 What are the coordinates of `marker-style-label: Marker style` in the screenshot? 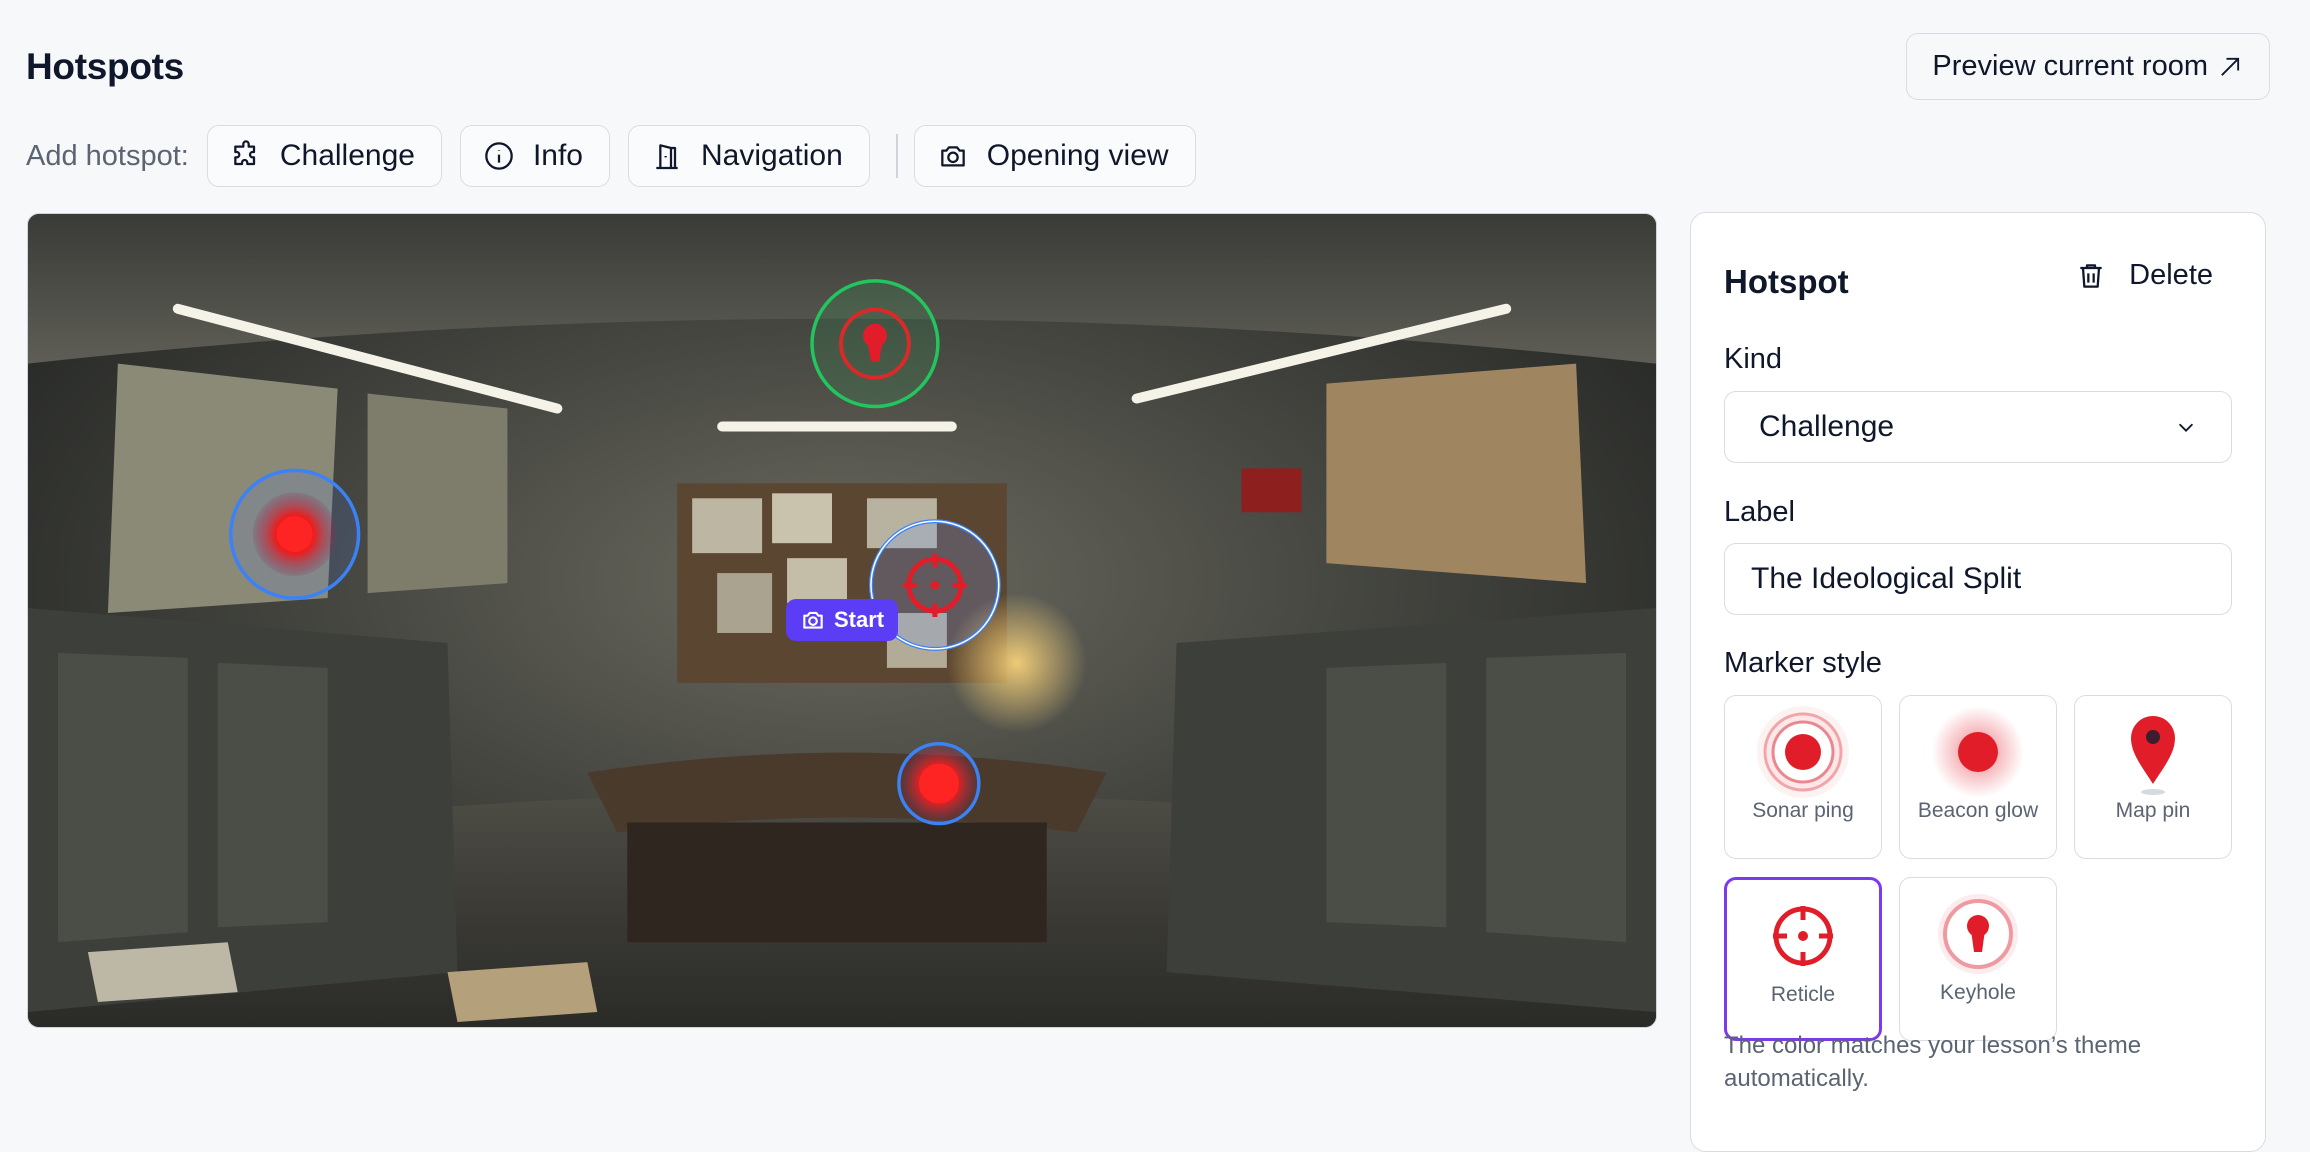 It's located at (1803, 663).